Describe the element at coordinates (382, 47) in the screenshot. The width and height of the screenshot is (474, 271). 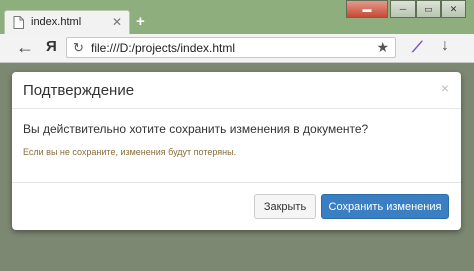
I see `bookmark-star-icon: ★` at that location.